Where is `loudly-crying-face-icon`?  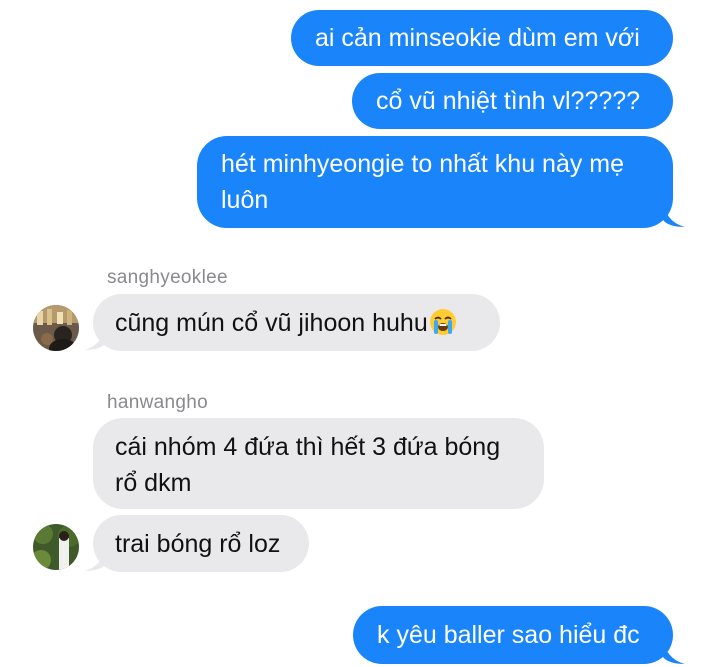 loudly-crying-face-icon is located at coordinates (443, 322).